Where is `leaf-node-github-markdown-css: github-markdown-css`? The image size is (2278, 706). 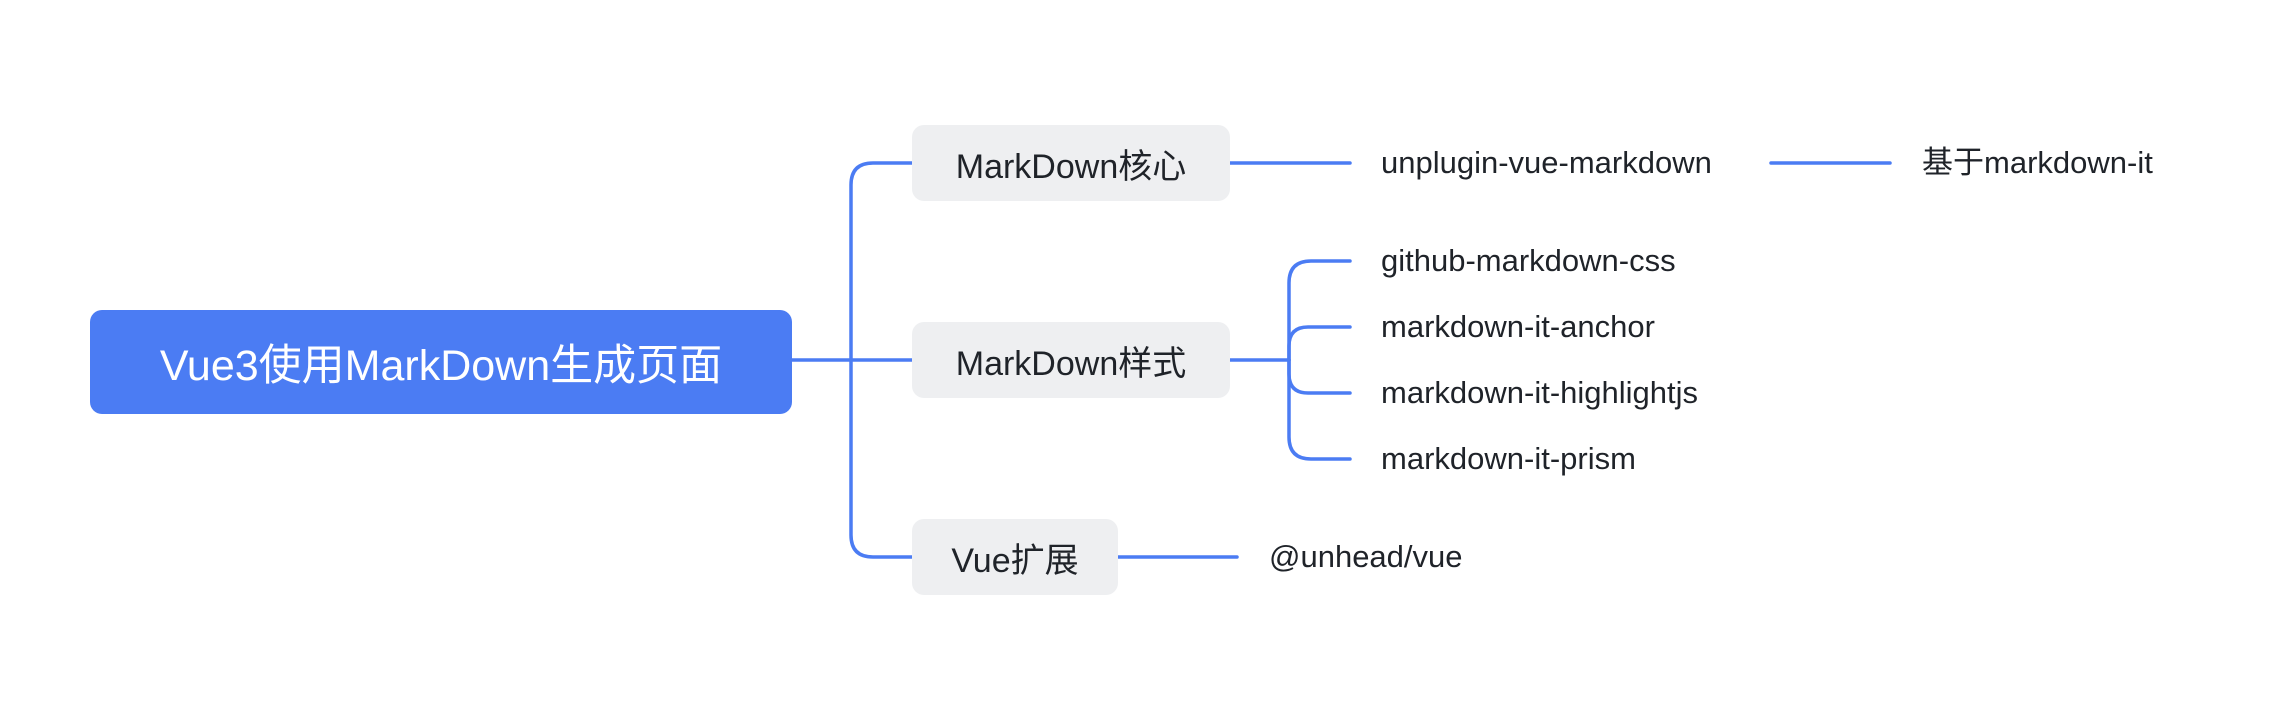 leaf-node-github-markdown-css: github-markdown-css is located at coordinates (1528, 261).